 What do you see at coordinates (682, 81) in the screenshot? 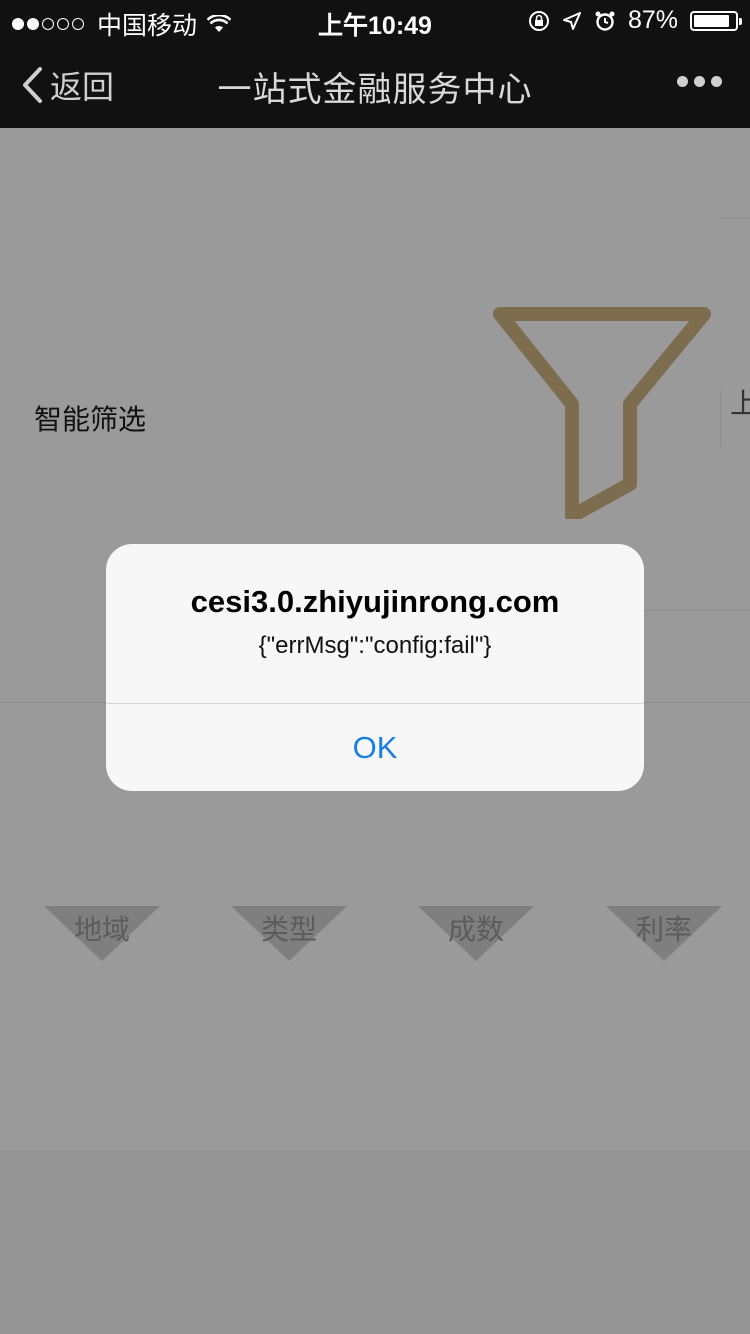
I see `more-dots-icon` at bounding box center [682, 81].